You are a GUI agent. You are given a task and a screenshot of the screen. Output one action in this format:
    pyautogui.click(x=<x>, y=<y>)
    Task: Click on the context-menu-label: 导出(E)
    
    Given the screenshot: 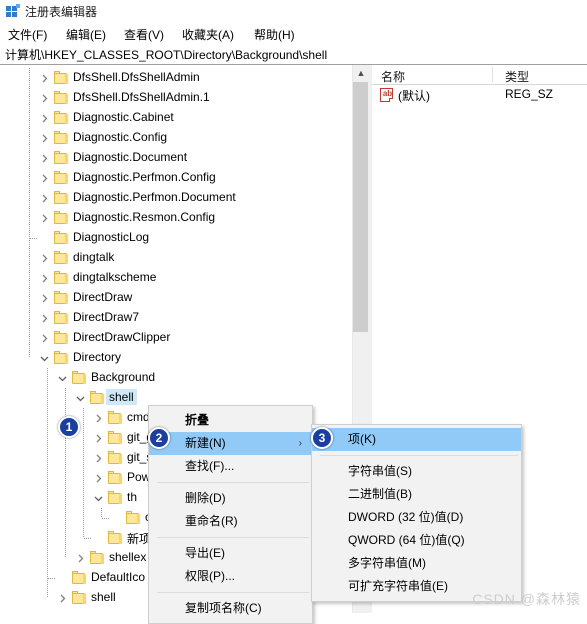 What is the action you would take?
    pyautogui.click(x=205, y=553)
    